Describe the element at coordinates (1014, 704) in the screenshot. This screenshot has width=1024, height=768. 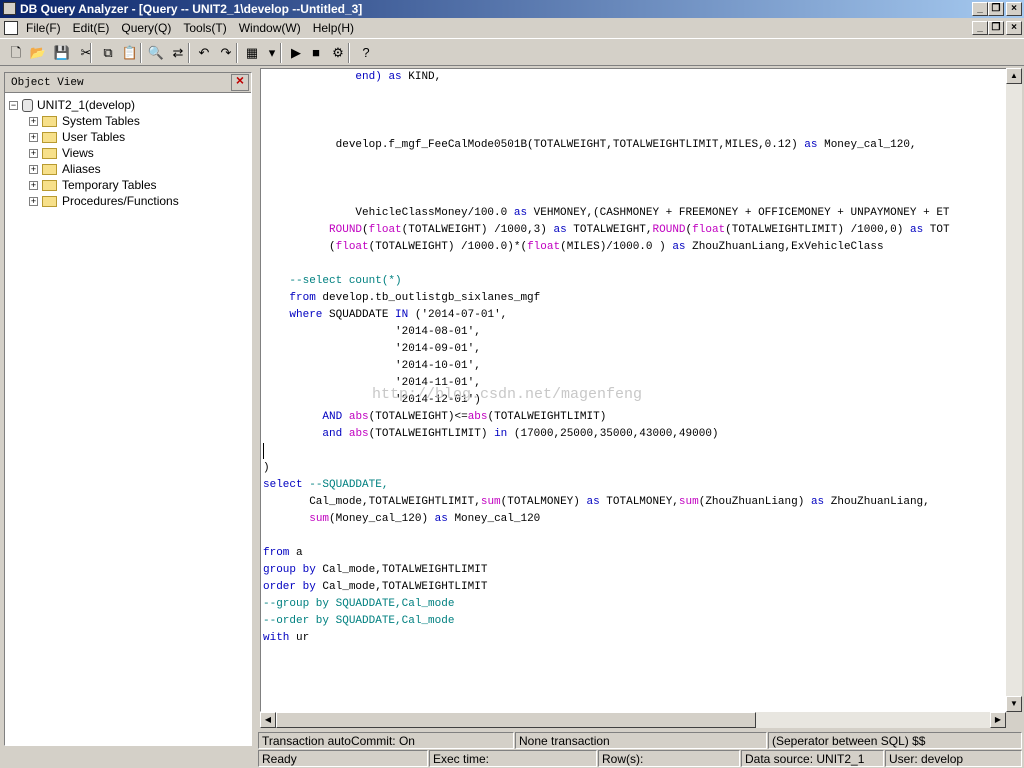
I see `scroll-down-icon: ▼` at that location.